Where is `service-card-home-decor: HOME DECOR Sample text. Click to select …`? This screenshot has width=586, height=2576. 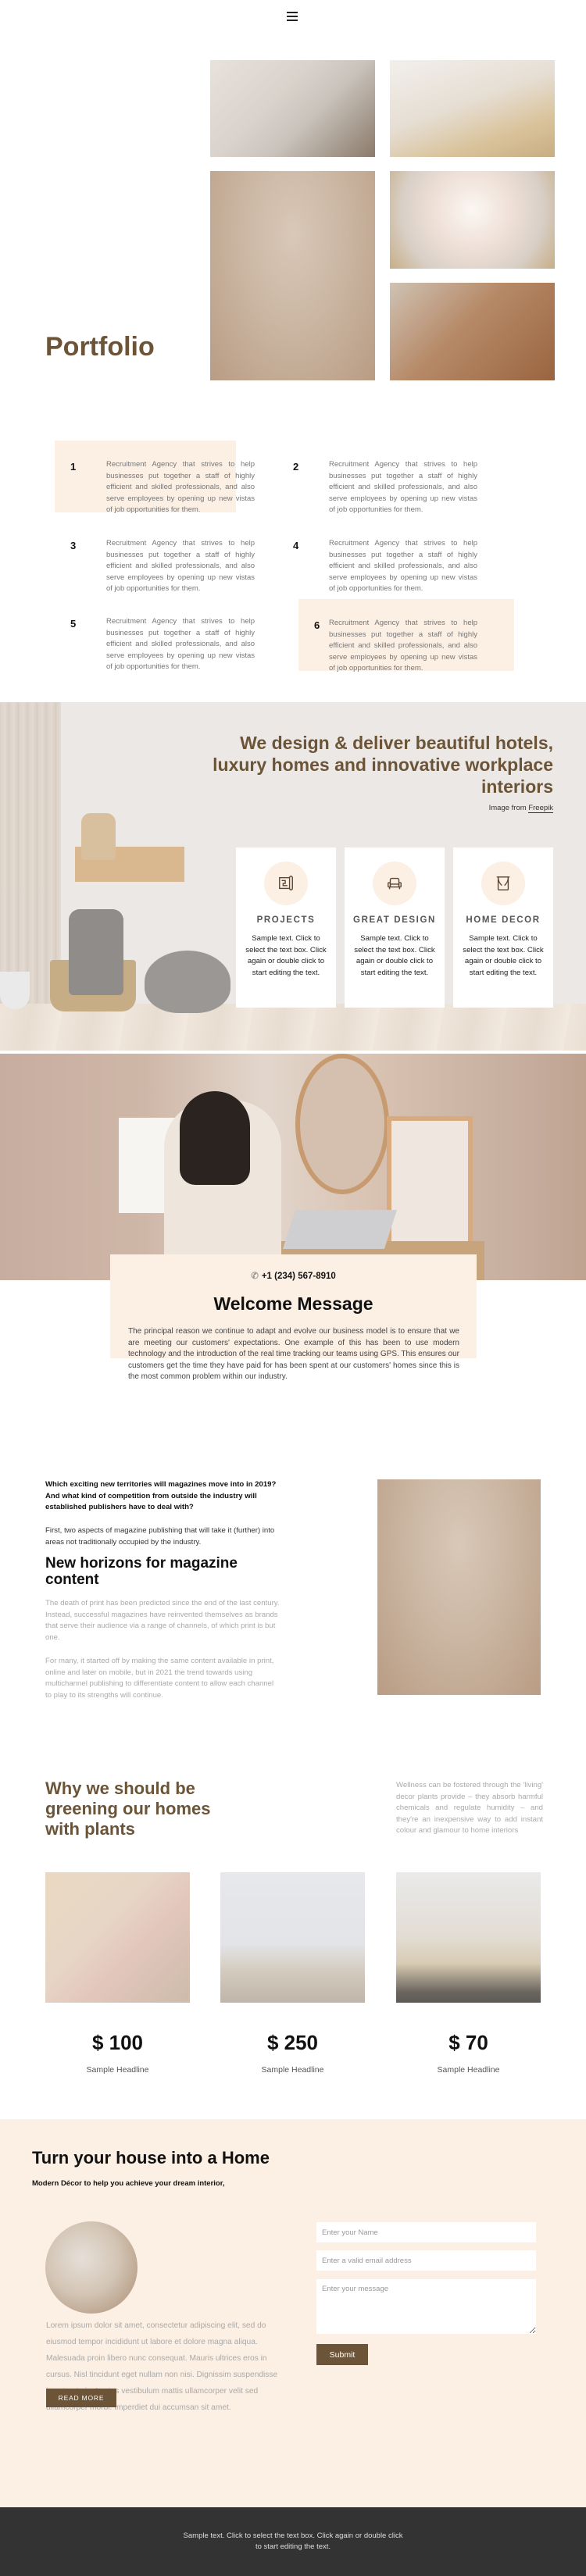 service-card-home-decor: HOME DECOR Sample text. Click to select … is located at coordinates (503, 927).